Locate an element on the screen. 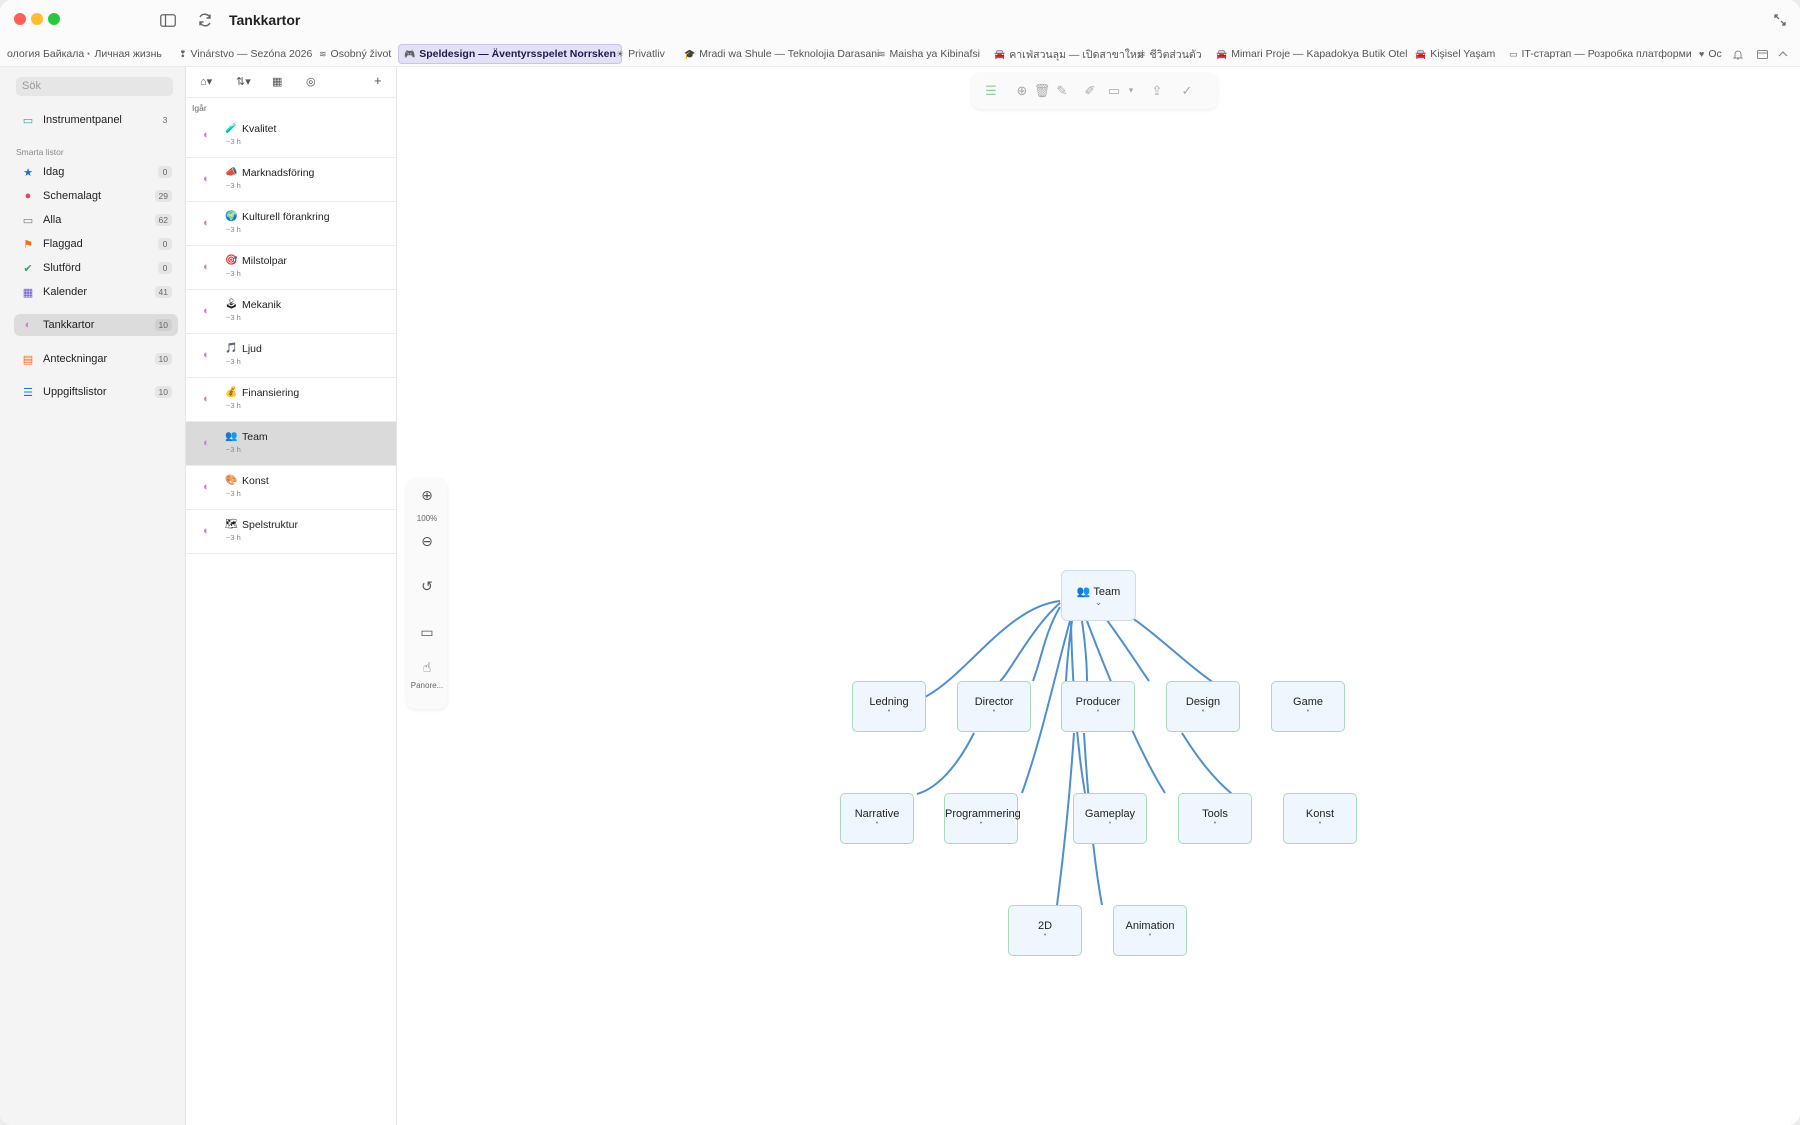  mindmap-node: Game • is located at coordinates (1308, 706).